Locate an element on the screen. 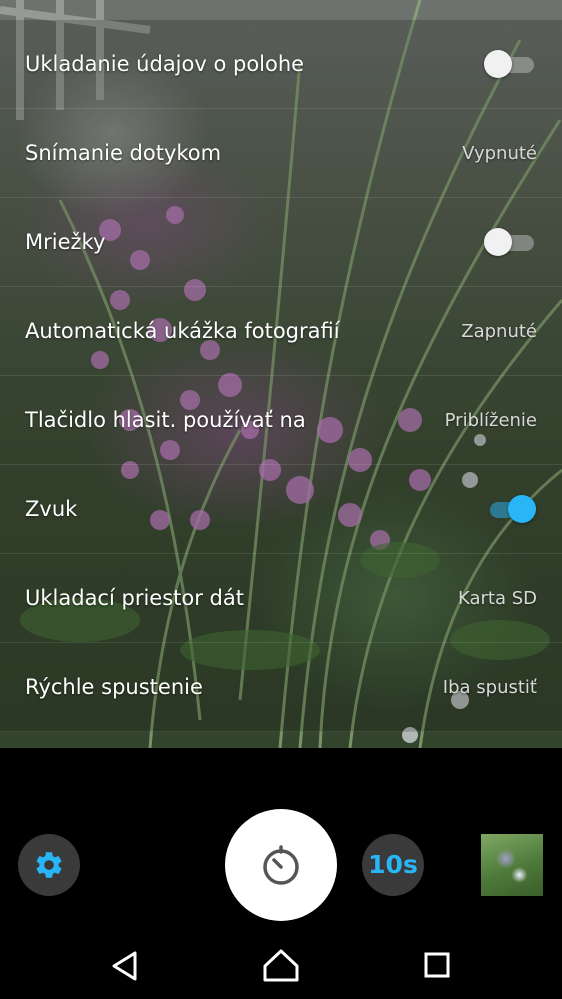 The height and width of the screenshot is (999, 562). setting-auto-photo-review: Automatická ukážka fotografií Zapnuté is located at coordinates (281, 331).